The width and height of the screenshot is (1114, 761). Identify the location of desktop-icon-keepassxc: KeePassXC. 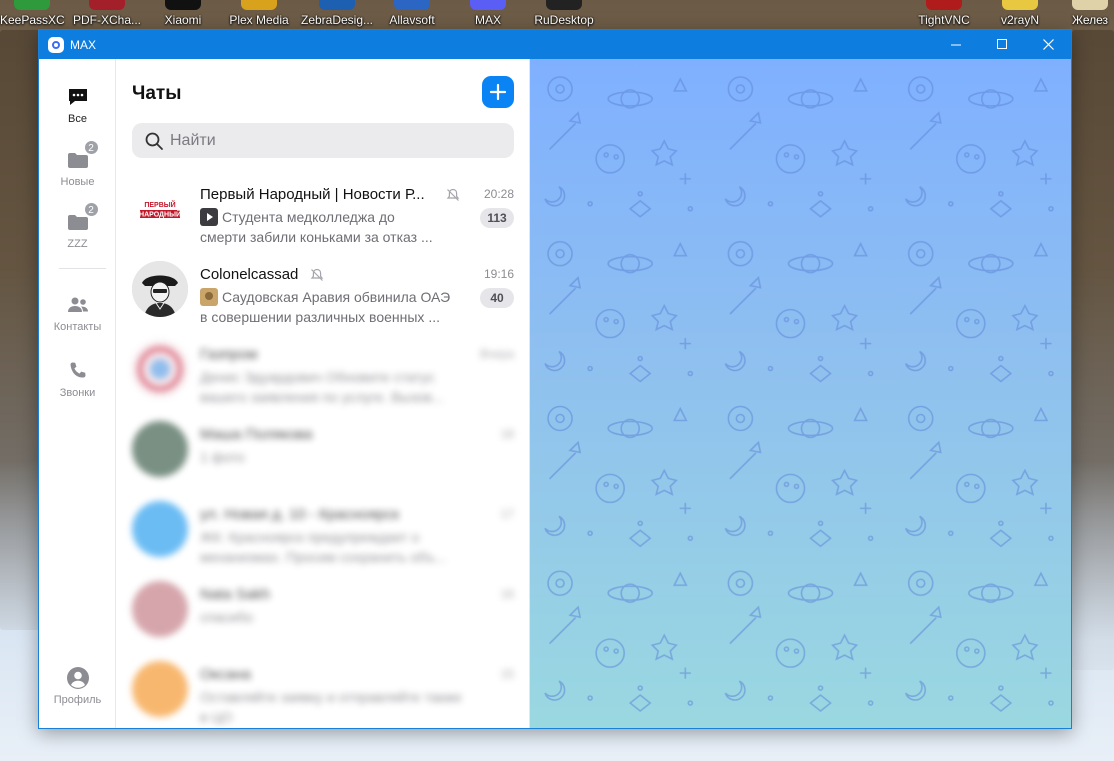
(32, 15).